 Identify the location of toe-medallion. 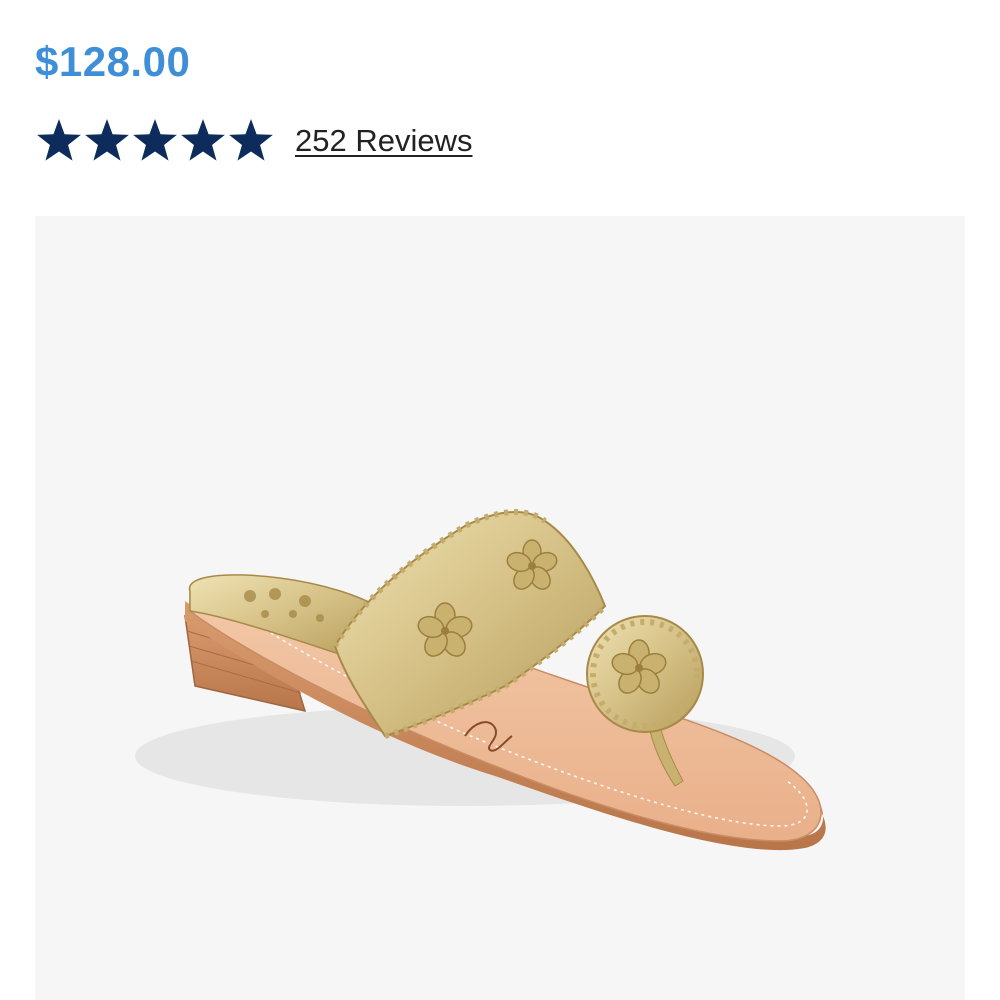
(645, 674).